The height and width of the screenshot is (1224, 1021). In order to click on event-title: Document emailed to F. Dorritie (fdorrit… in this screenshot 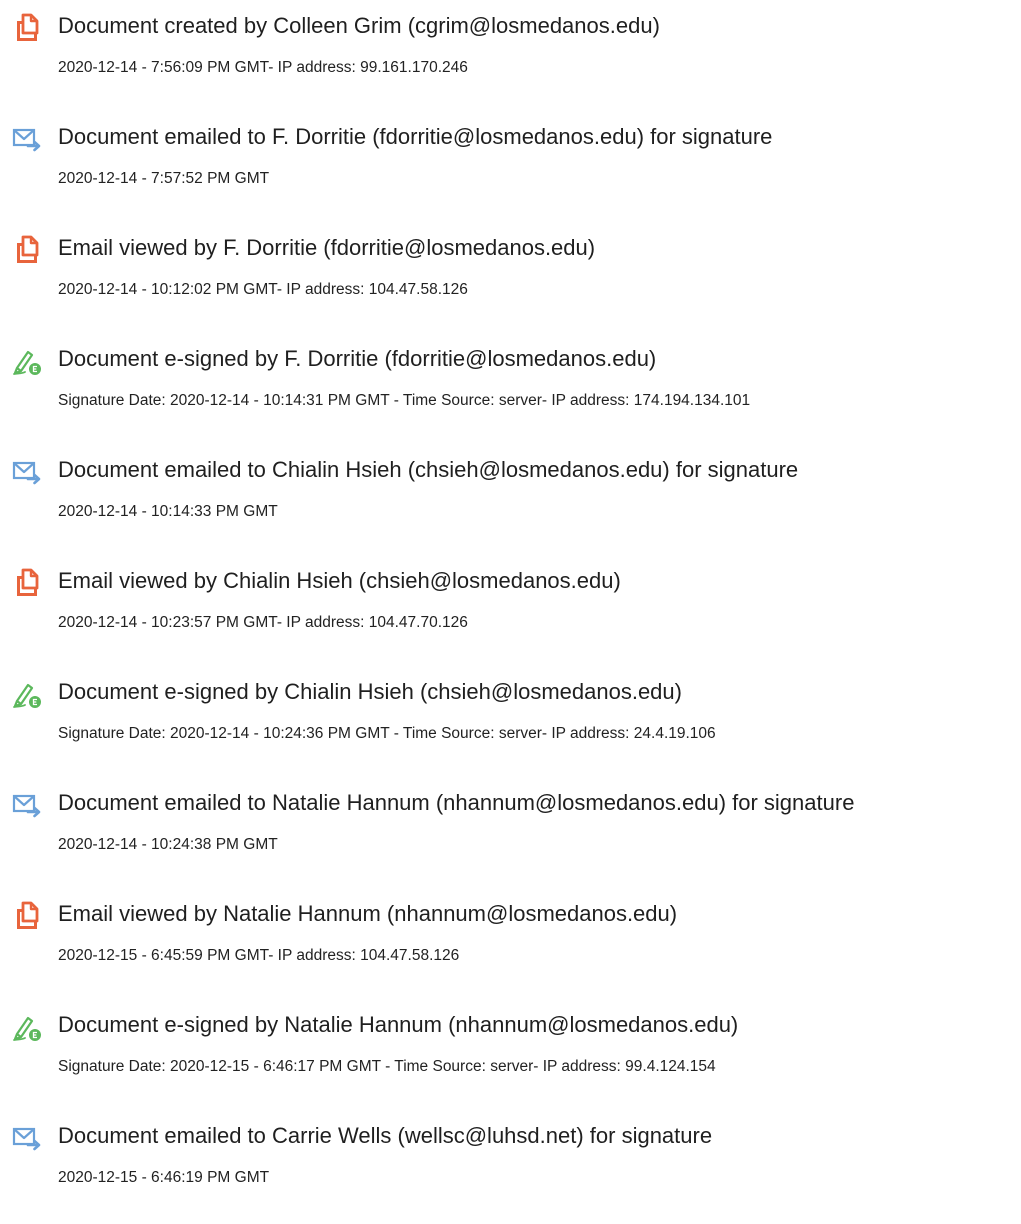, I will do `click(415, 136)`.